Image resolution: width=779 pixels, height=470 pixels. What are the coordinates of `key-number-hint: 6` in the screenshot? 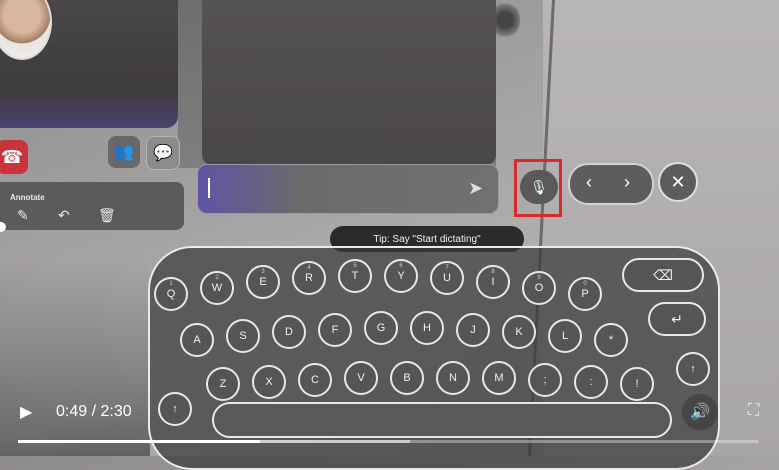 It's located at (401, 266).